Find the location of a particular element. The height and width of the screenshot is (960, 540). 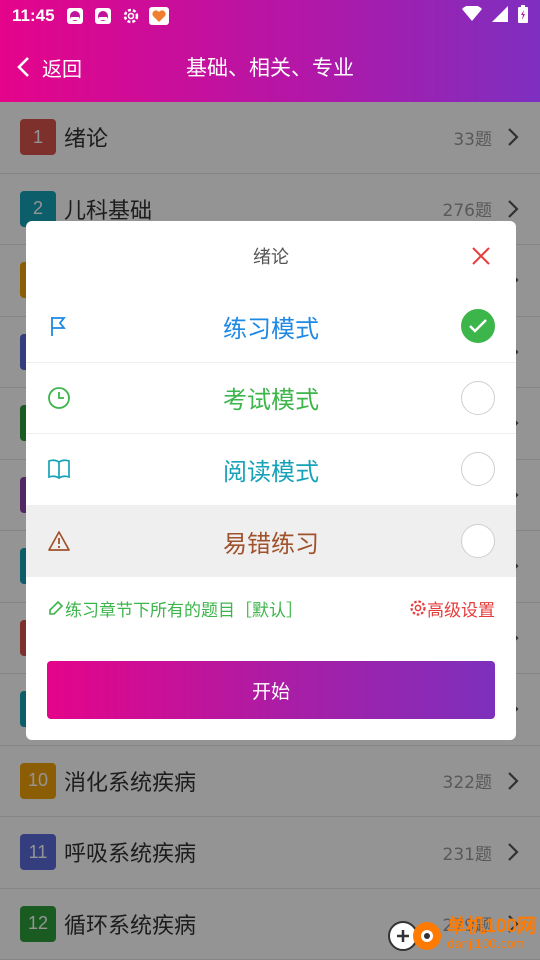

advanced-label: 高级设置 is located at coordinates (461, 610).